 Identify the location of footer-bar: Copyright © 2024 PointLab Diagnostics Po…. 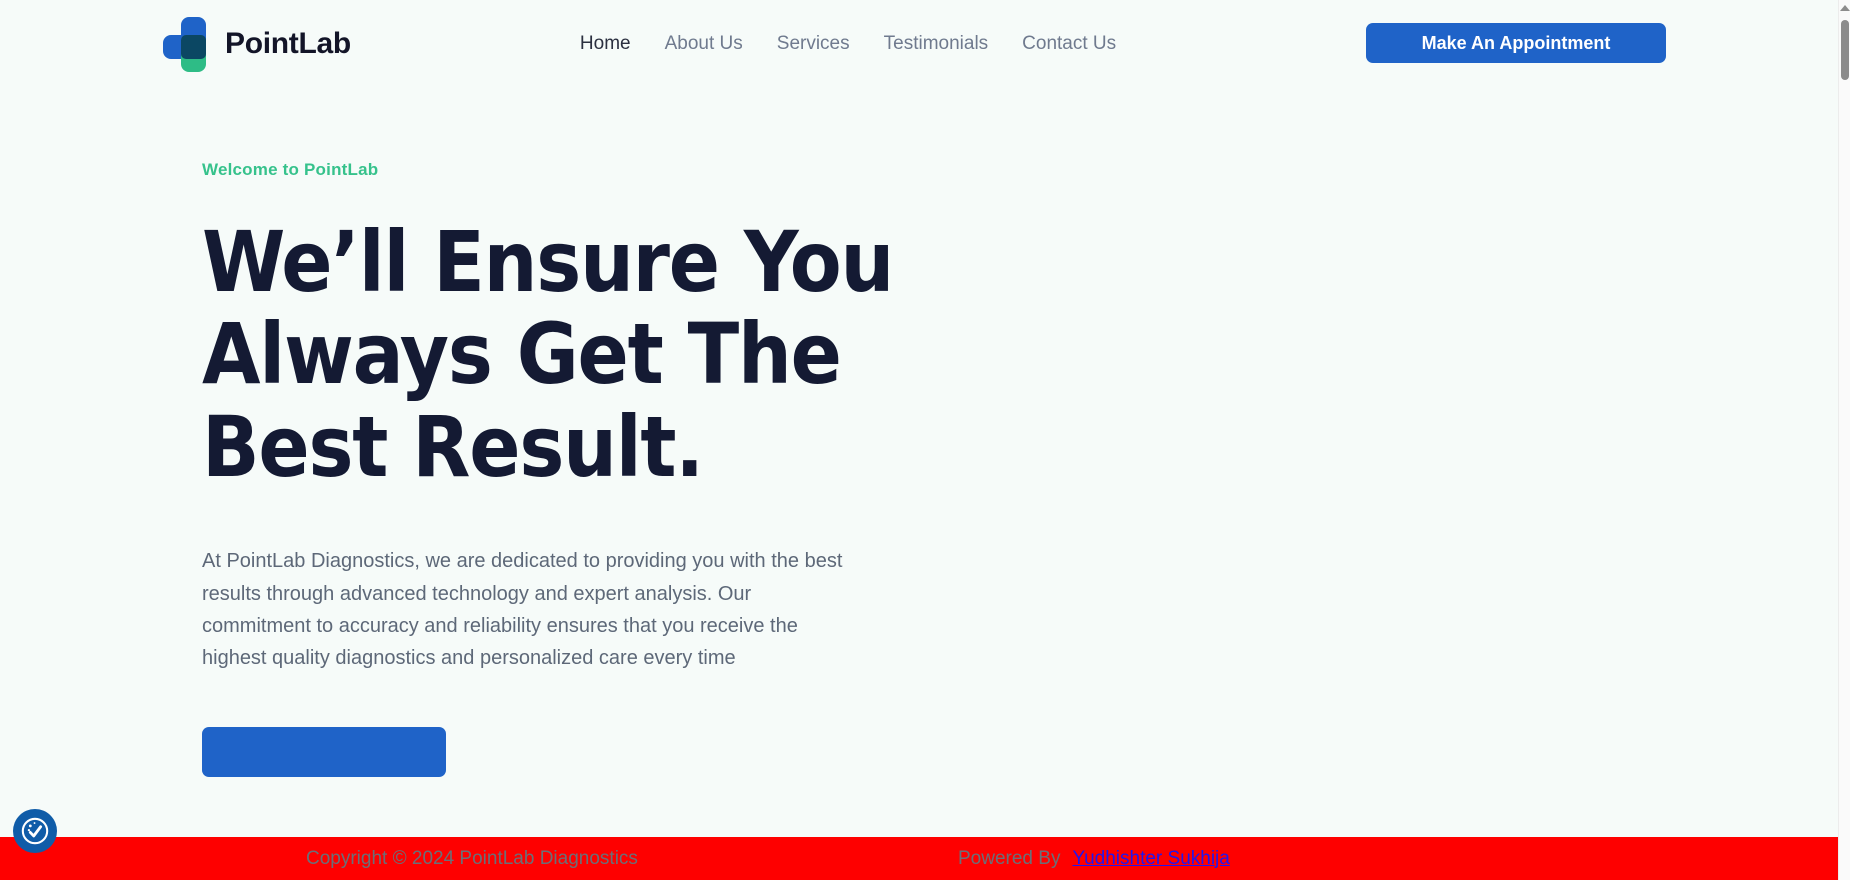
(919, 858).